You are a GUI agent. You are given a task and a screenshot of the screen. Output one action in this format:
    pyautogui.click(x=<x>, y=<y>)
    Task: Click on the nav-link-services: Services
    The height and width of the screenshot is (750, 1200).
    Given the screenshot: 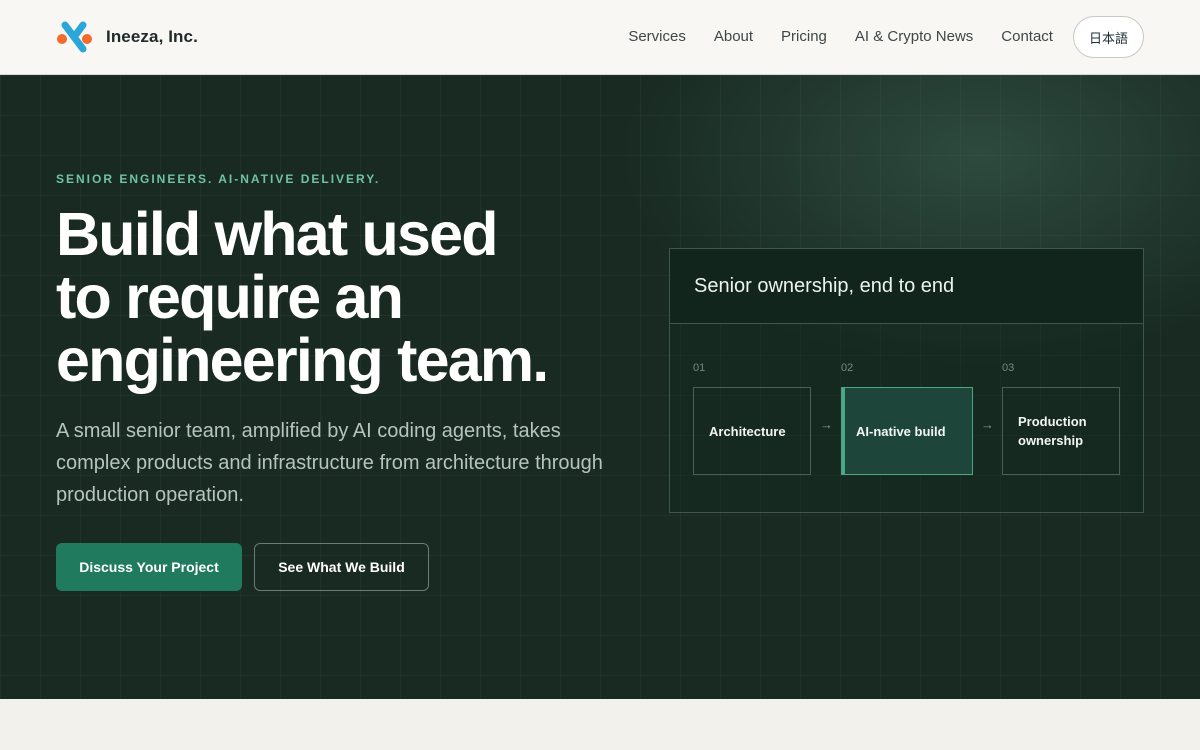 What is the action you would take?
    pyautogui.click(x=657, y=37)
    